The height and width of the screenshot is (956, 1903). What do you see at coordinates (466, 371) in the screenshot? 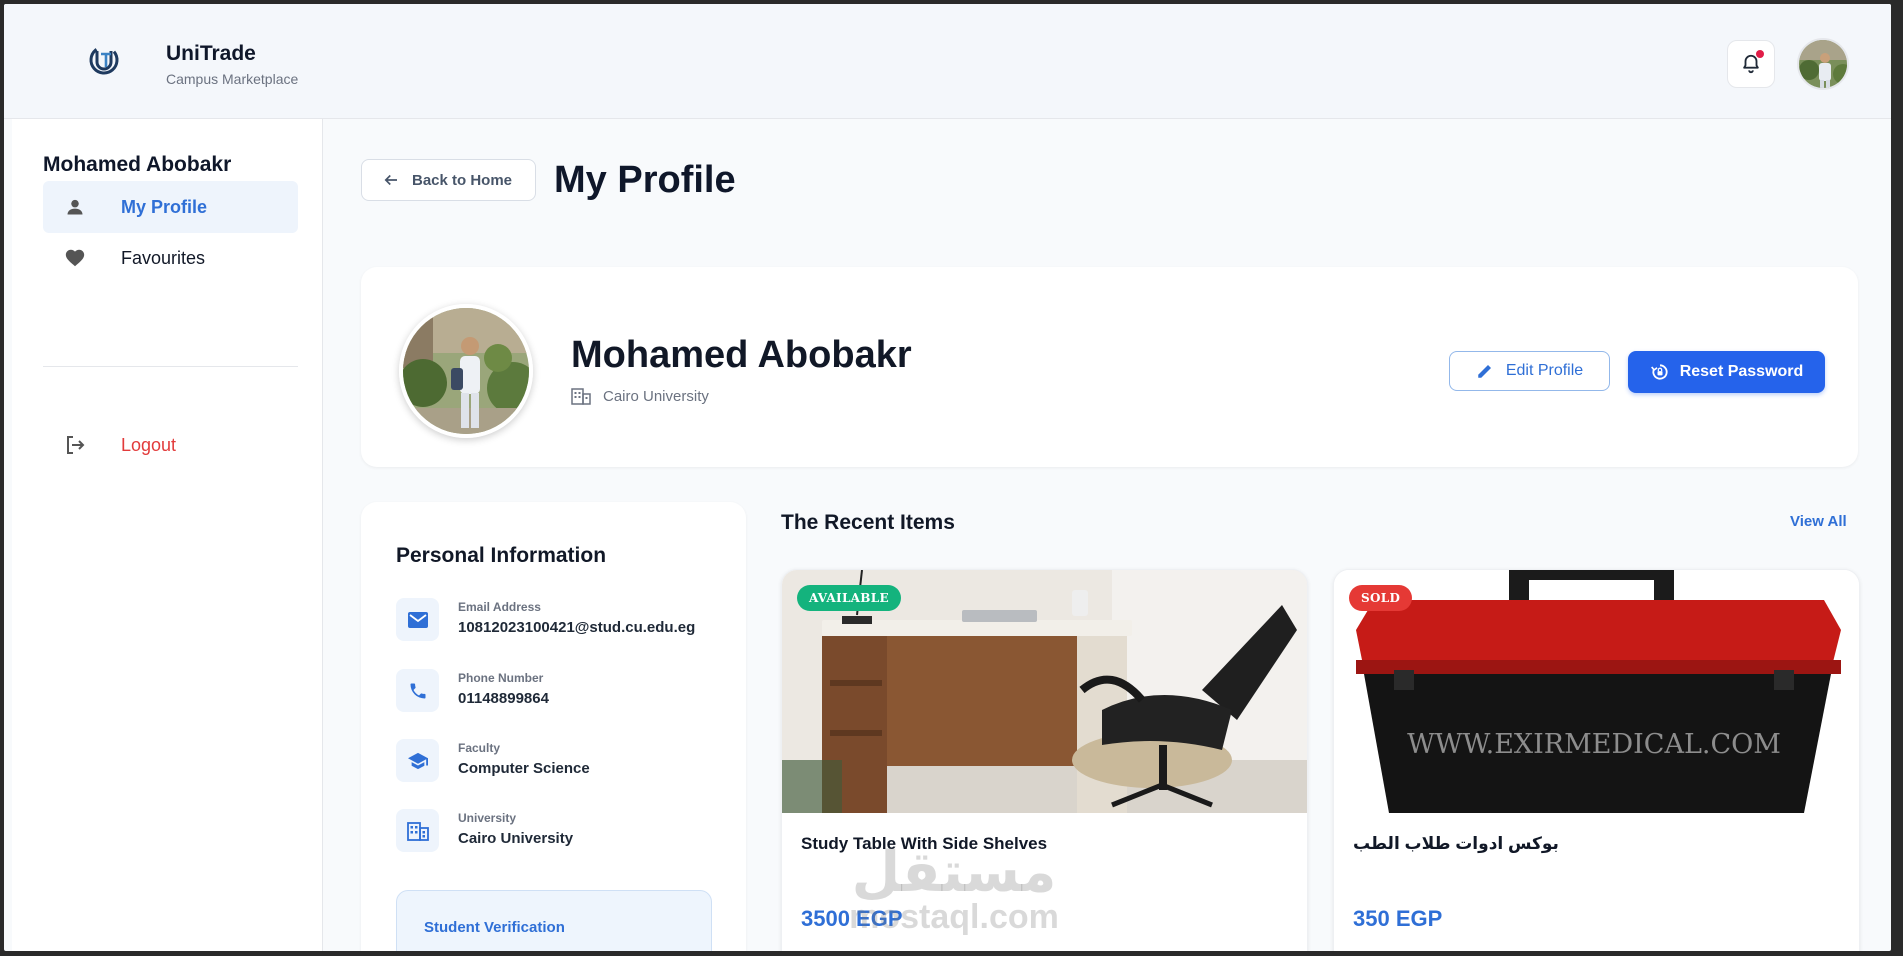
I see `profile-photo` at bounding box center [466, 371].